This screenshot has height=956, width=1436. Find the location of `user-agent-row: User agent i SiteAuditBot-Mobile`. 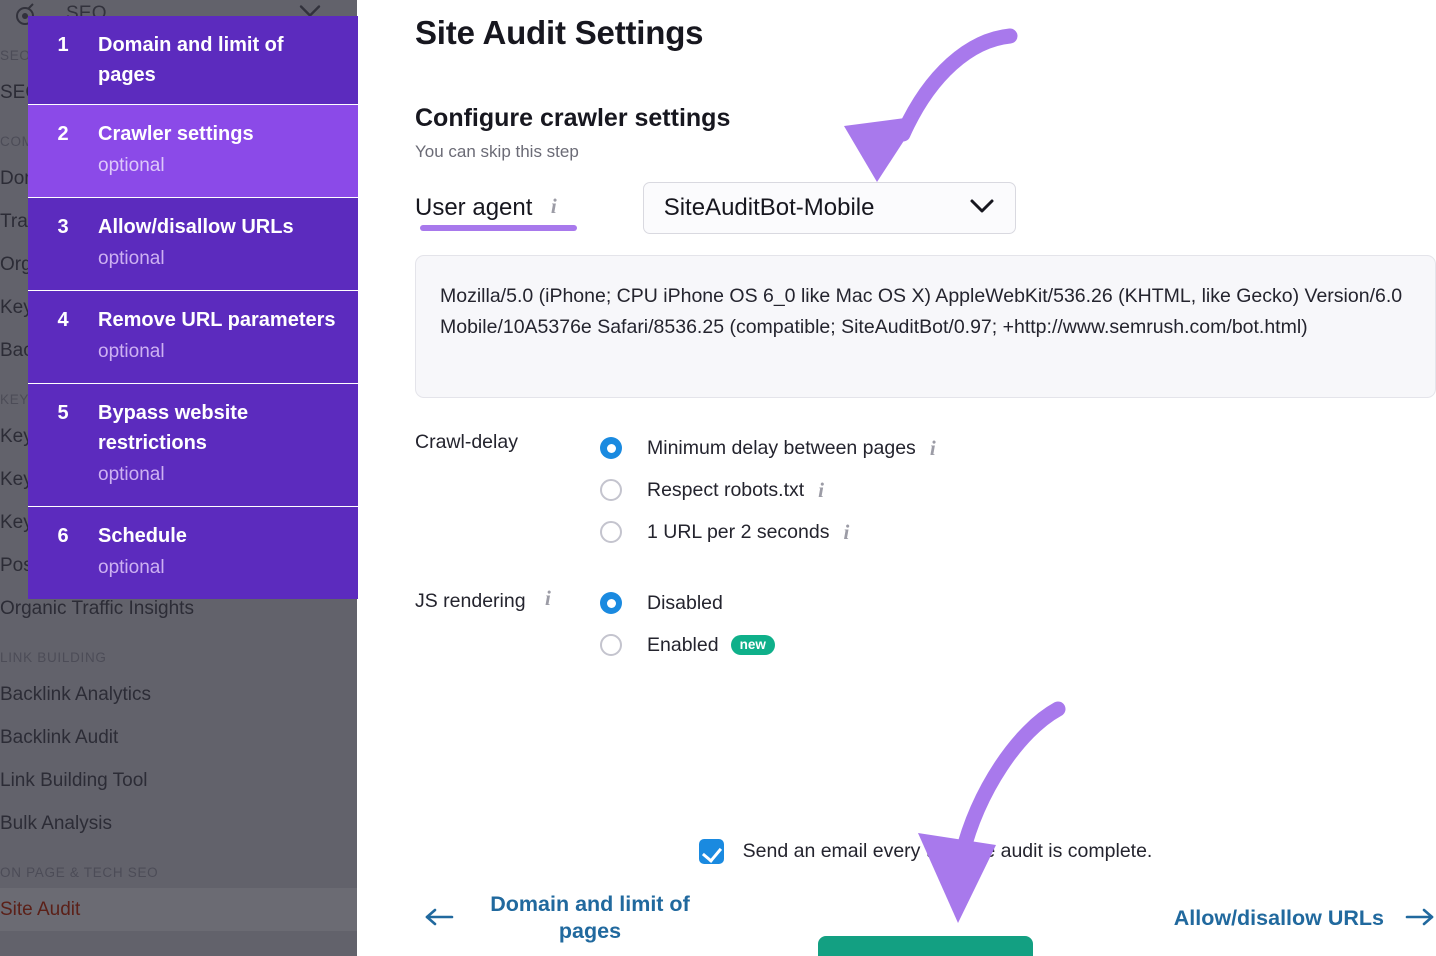

user-agent-row: User agent i SiteAuditBot-Mobile is located at coordinates (925, 208).